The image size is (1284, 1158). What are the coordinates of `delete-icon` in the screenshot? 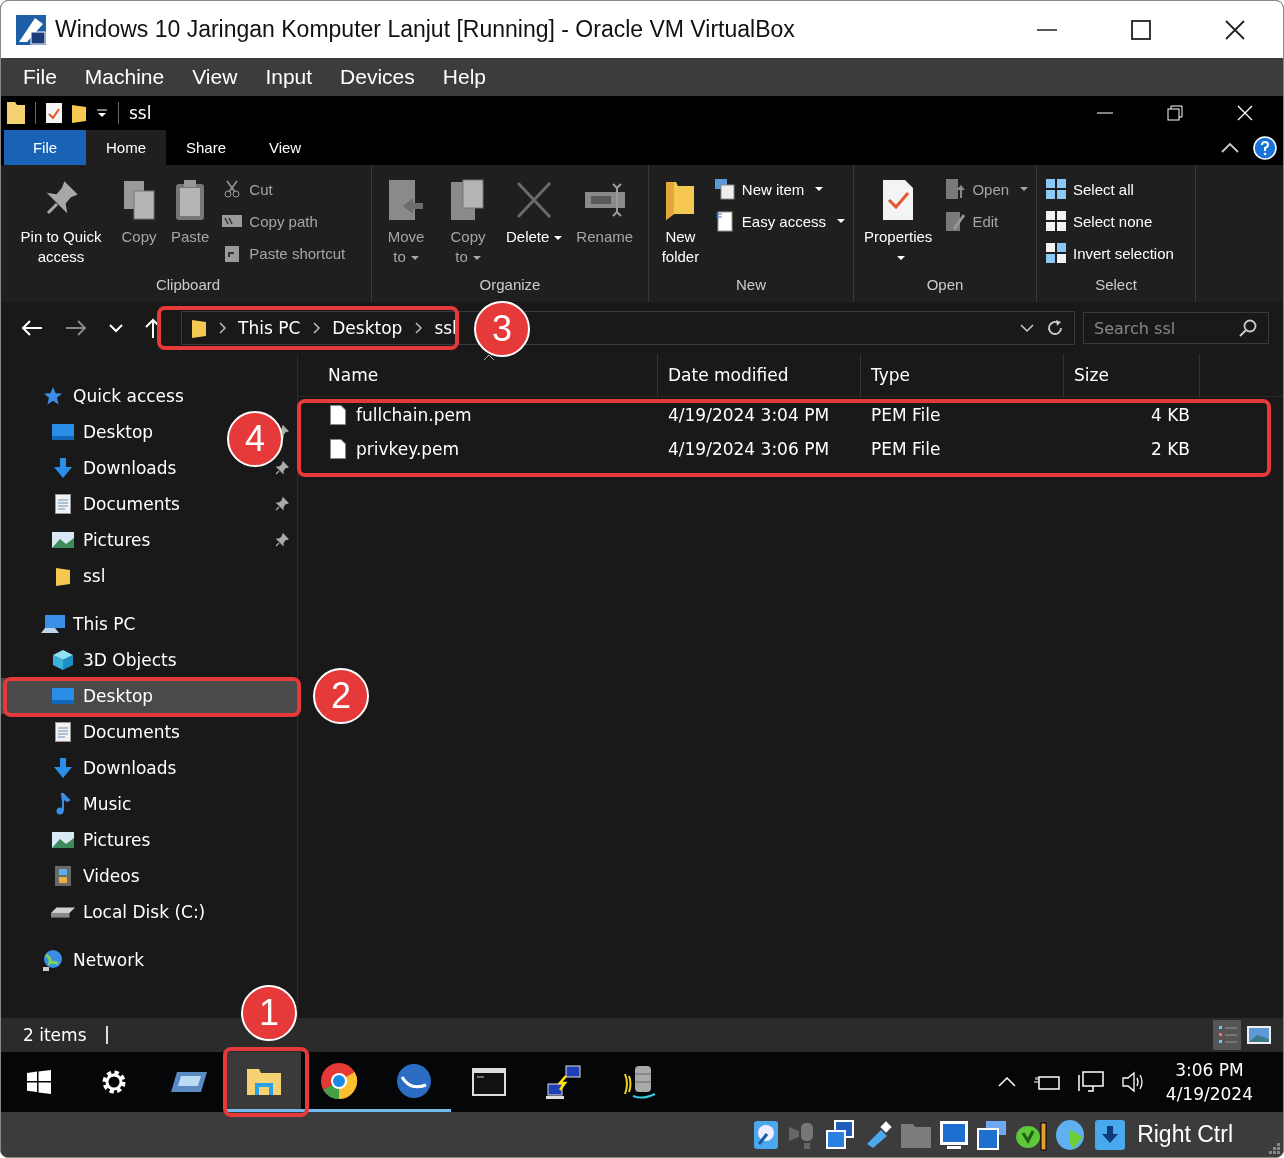 It's located at (534, 200).